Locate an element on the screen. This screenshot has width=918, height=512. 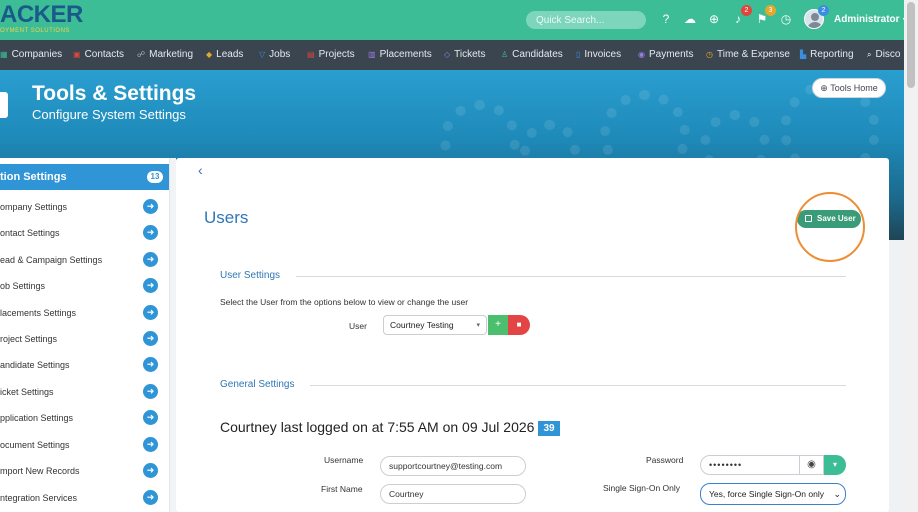
sidebar-scrollbar is located at coordinates (172, 335).